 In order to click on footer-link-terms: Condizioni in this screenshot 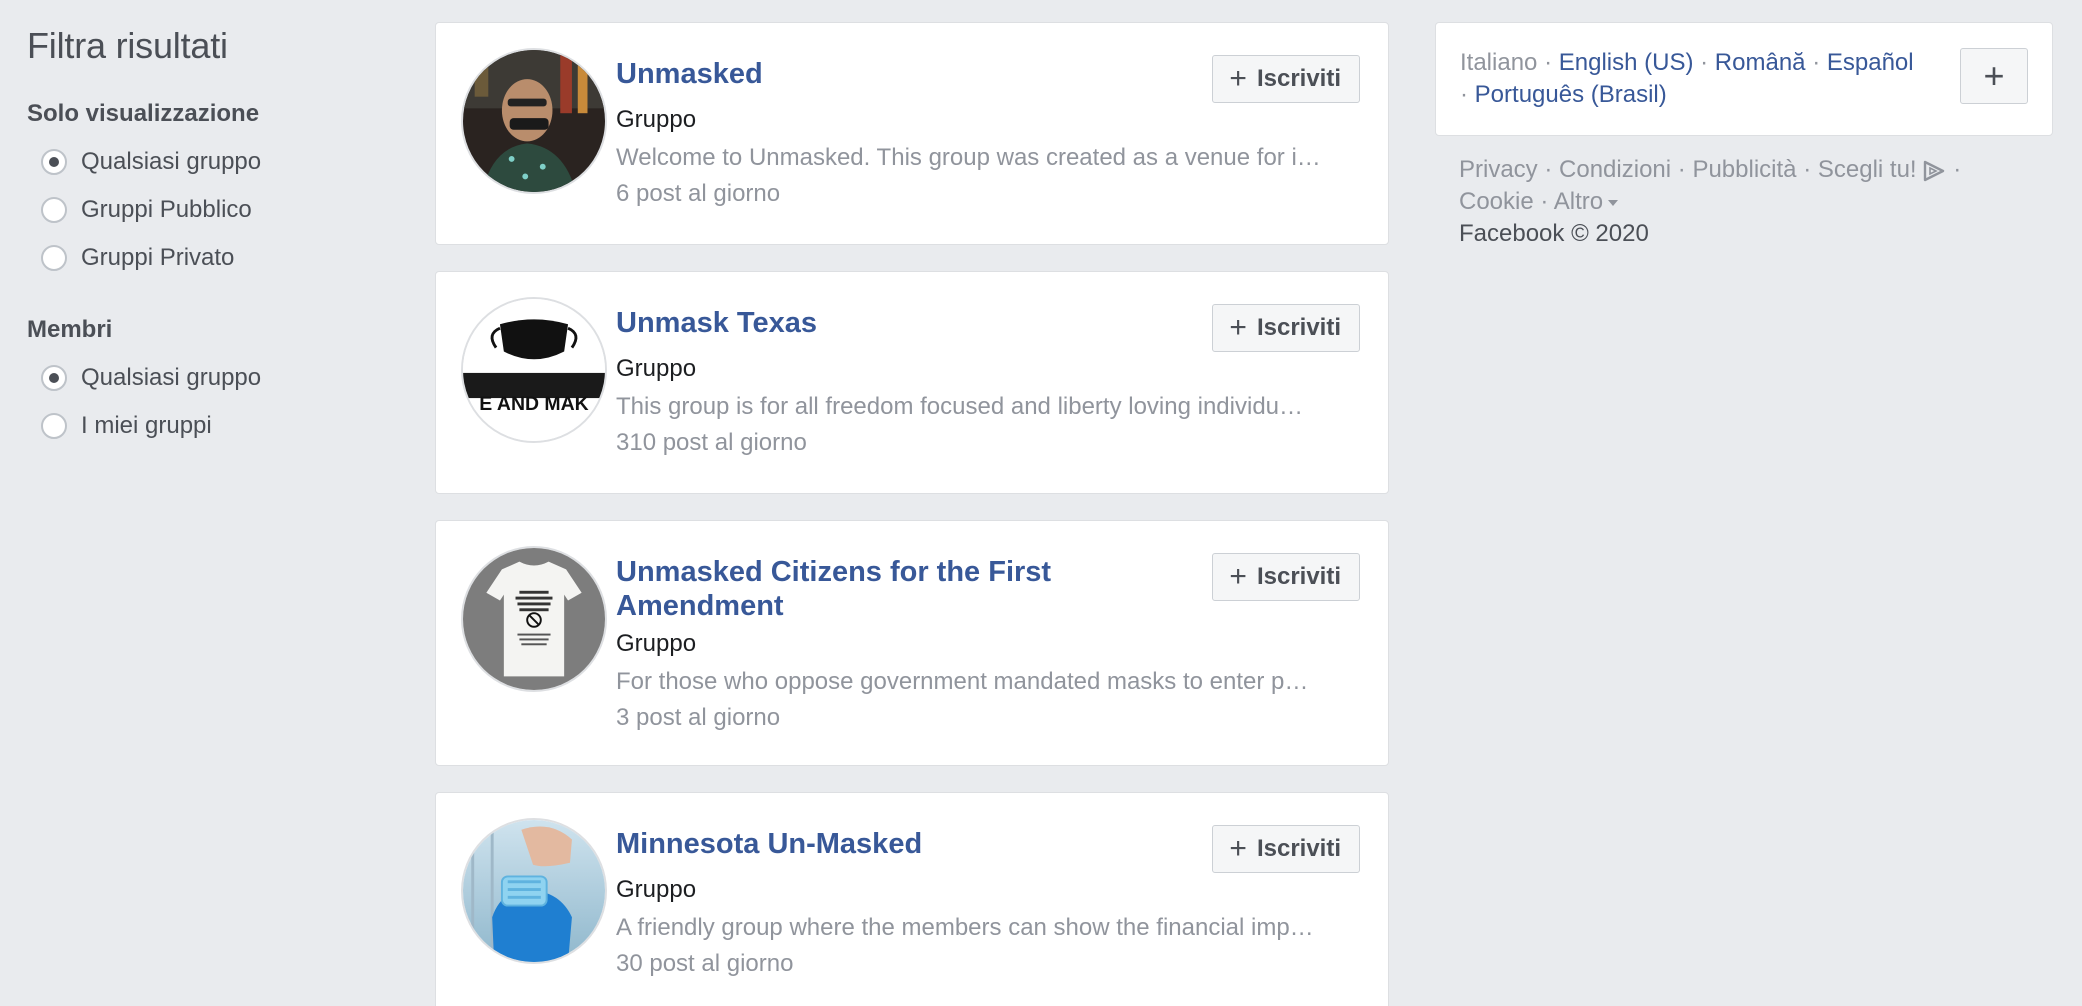, I will do `click(1615, 169)`.